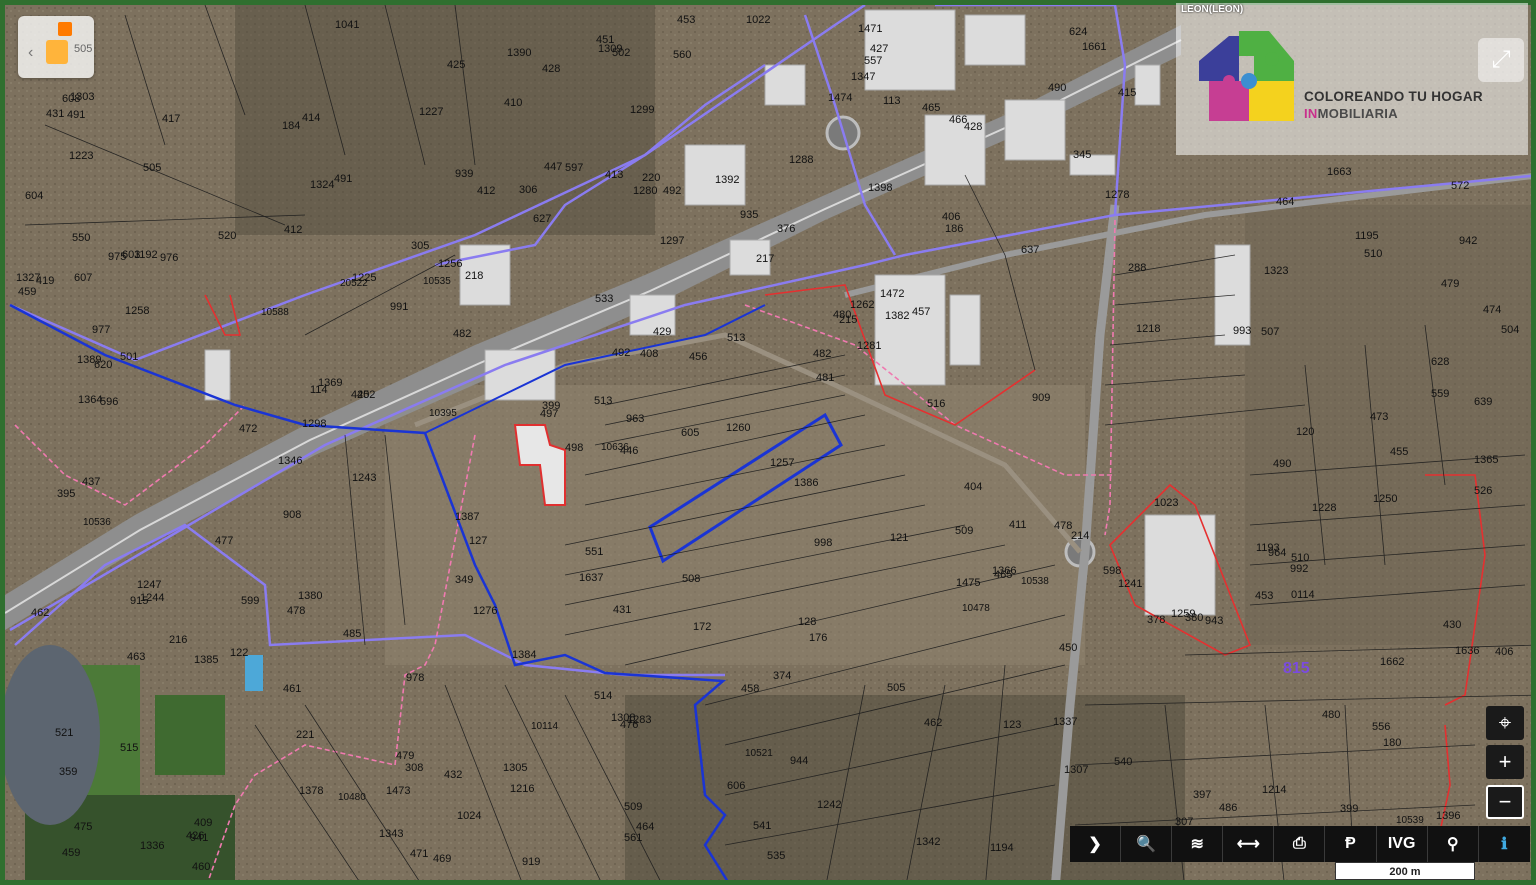 The image size is (1536, 885). I want to click on print-icon: ⎙, so click(1299, 843).